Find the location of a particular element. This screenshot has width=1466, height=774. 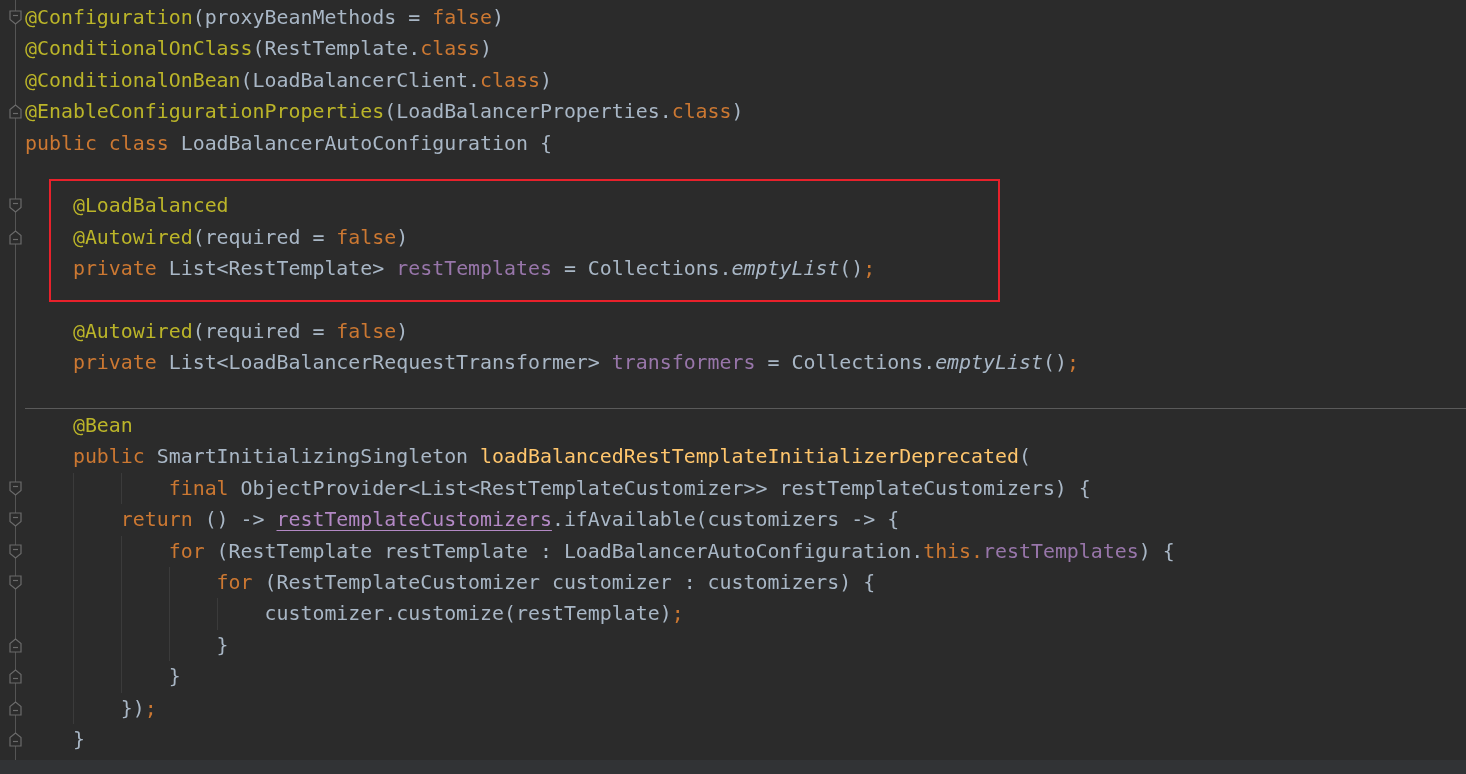

code-line: private List<LoadBalancerRequestTransformer> transformers = Collections.emptyList(); is located at coordinates (575, 363).